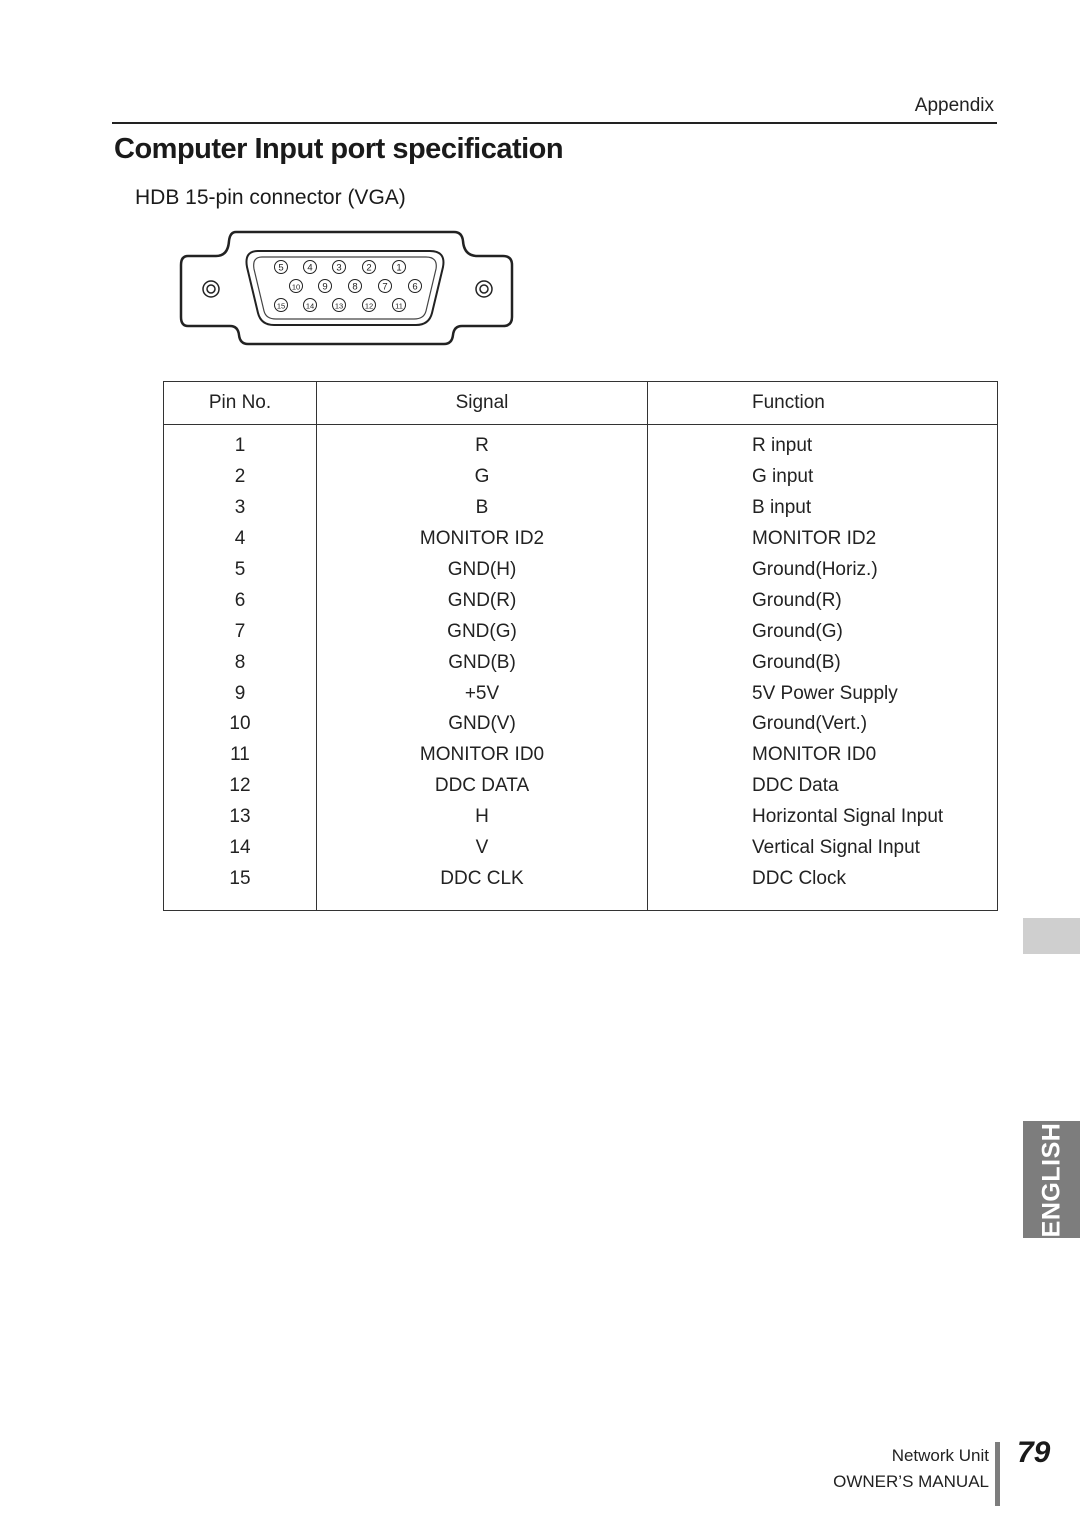  I want to click on pin-label: 13, so click(339, 306).